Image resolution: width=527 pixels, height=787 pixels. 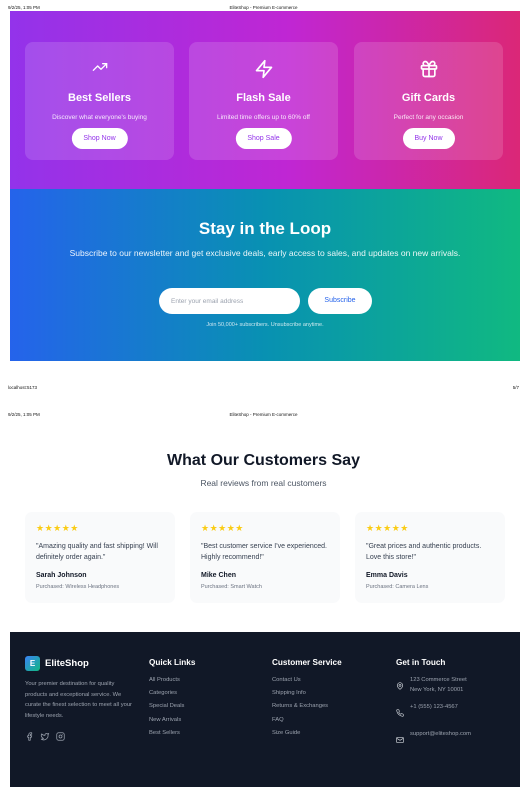 I want to click on footer-brand: E EliteShop, so click(x=57, y=663).